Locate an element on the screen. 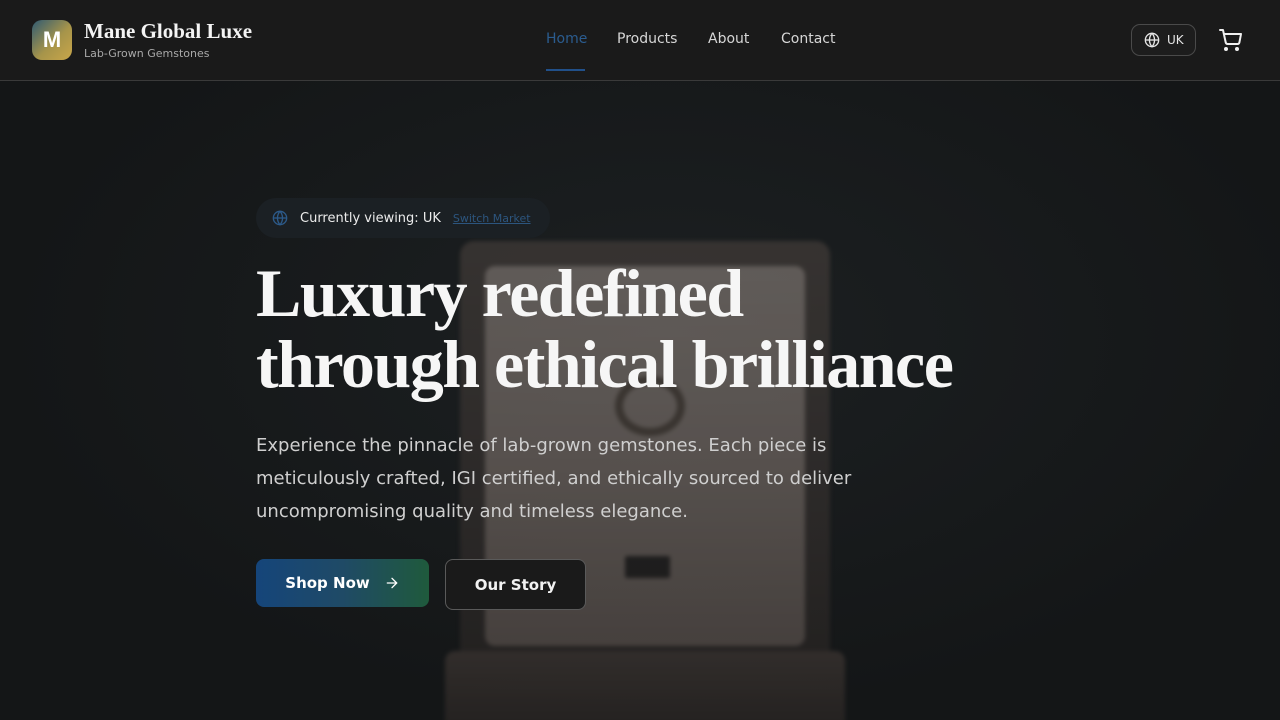  cart-button is located at coordinates (1230, 40).